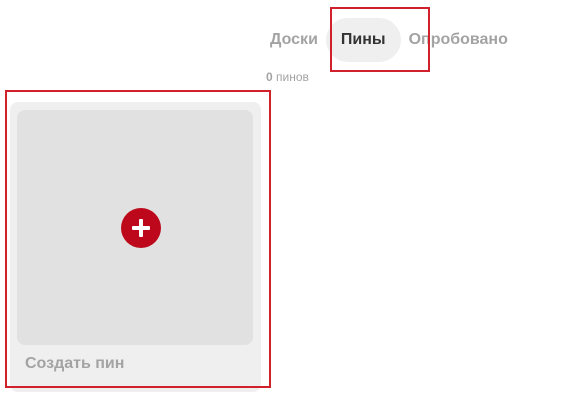 This screenshot has height=398, width=566. Describe the element at coordinates (294, 40) in the screenshot. I see `tab-boards: Доски` at that location.